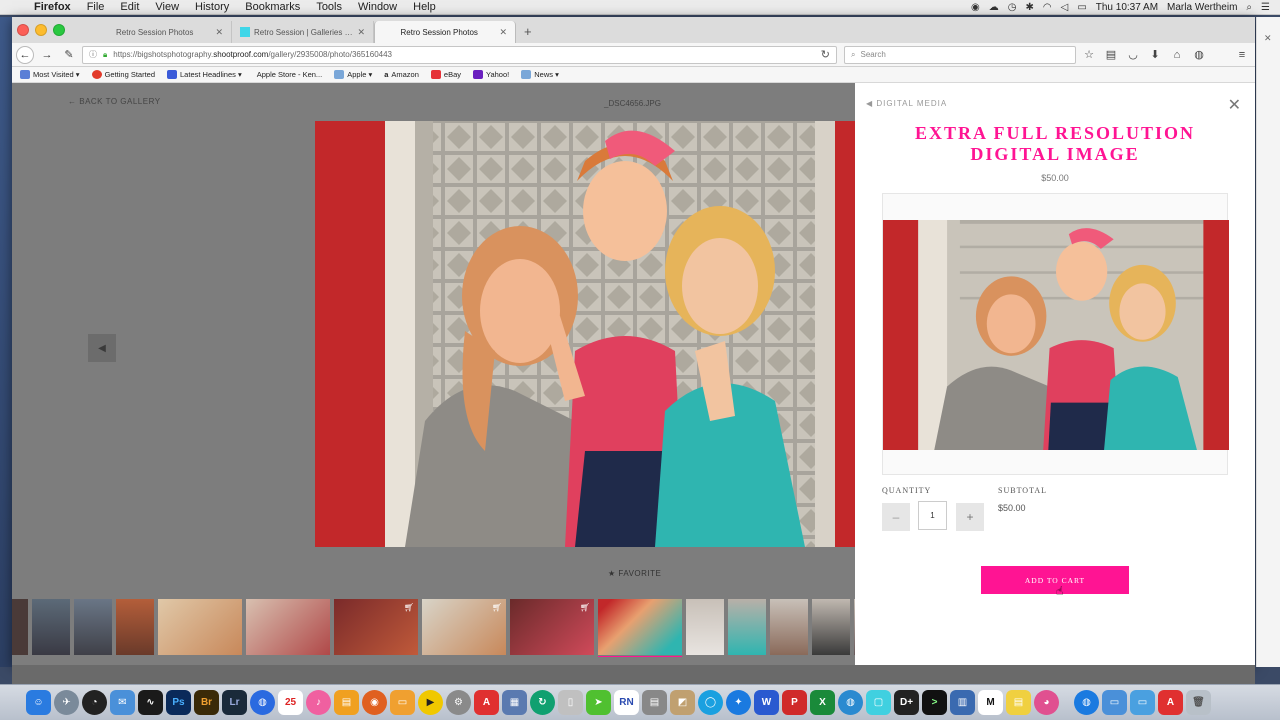 The image size is (1280, 720). I want to click on zoom-window-icon, so click(59, 30).